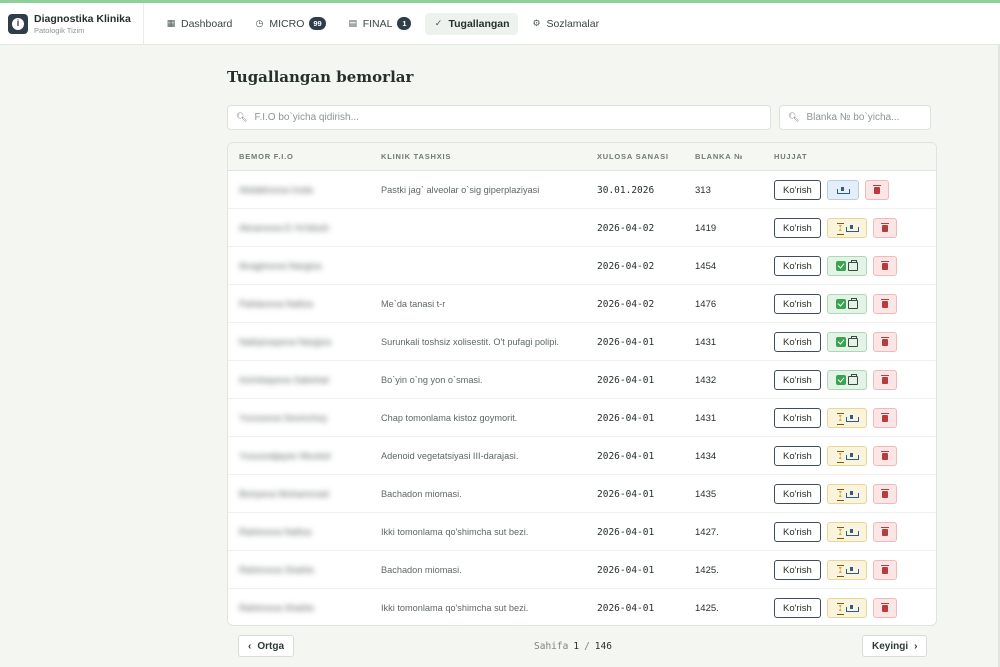 This screenshot has height=667, width=1000. I want to click on nav-tugallangan: ✓ Tugallangan, so click(471, 23).